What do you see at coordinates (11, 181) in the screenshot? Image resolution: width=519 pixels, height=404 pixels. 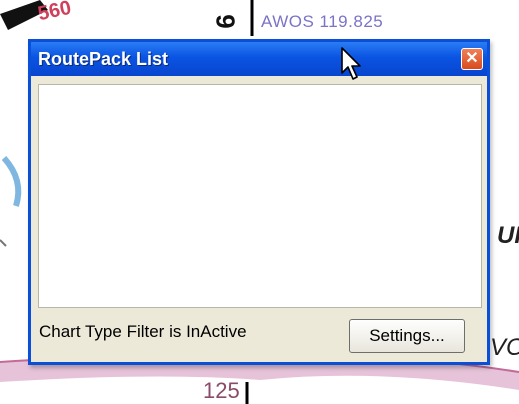 I see `chart-arc-left` at bounding box center [11, 181].